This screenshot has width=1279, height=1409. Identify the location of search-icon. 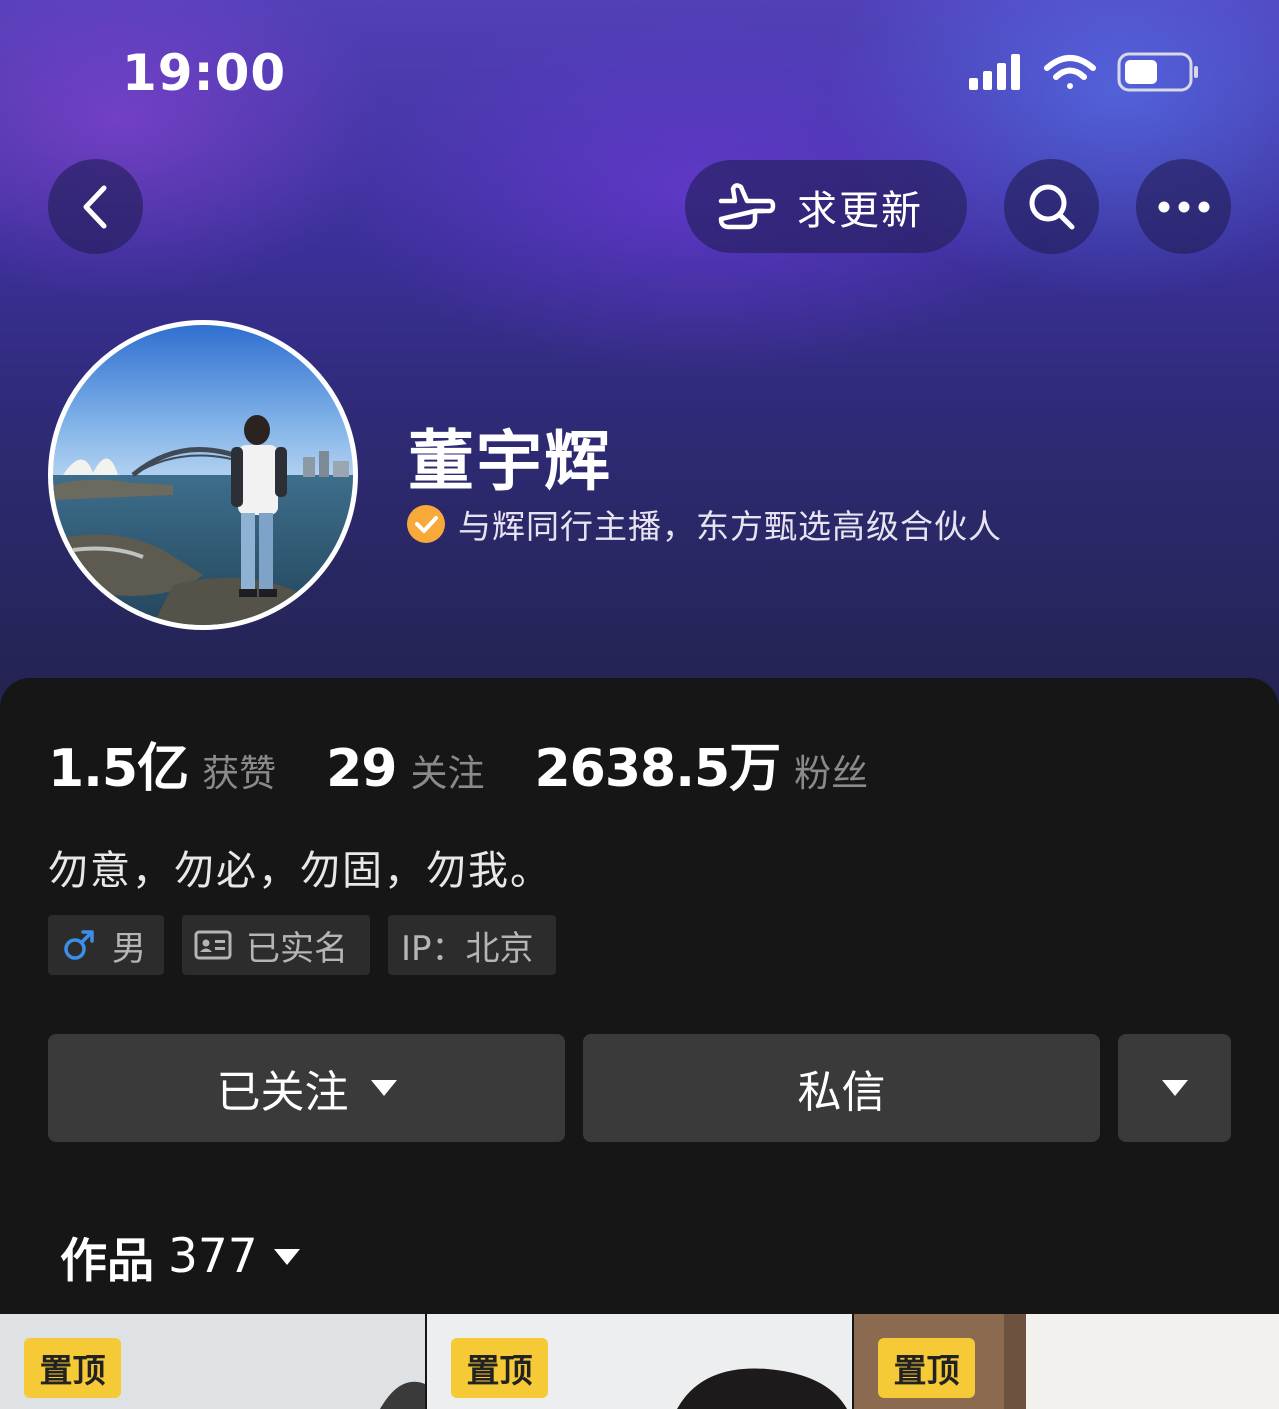
(1051, 206).